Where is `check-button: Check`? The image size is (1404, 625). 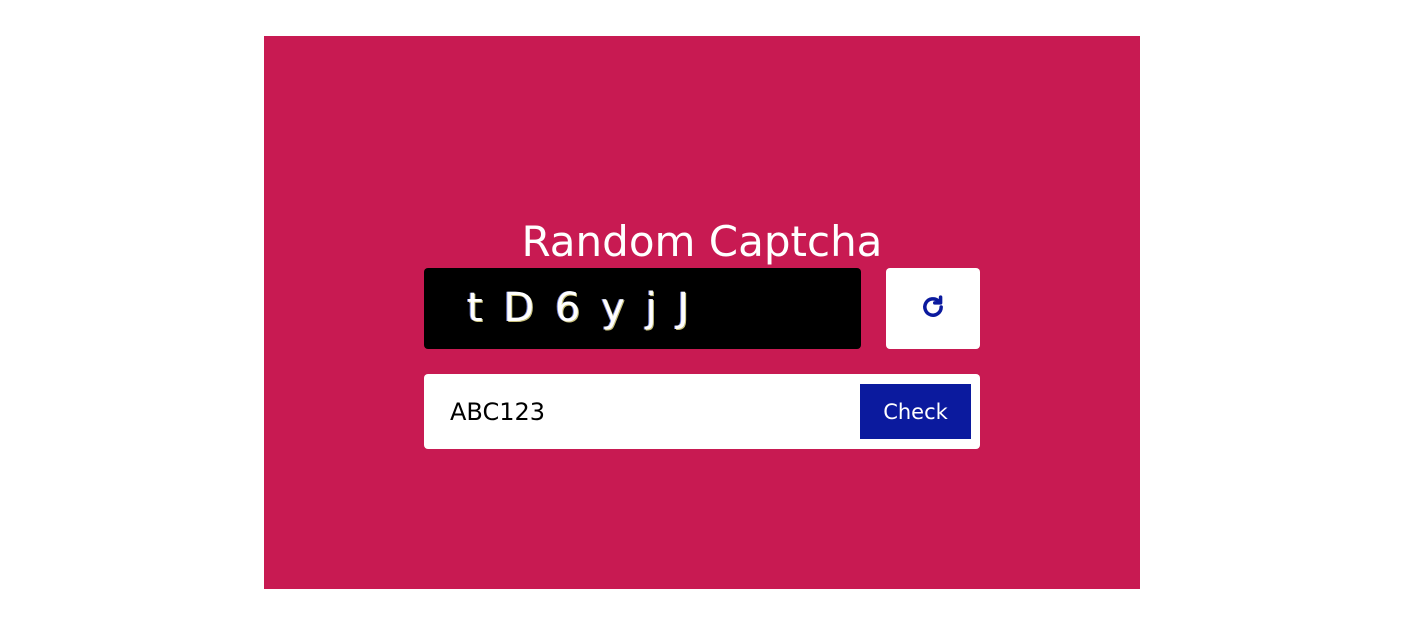 check-button: Check is located at coordinates (915, 411).